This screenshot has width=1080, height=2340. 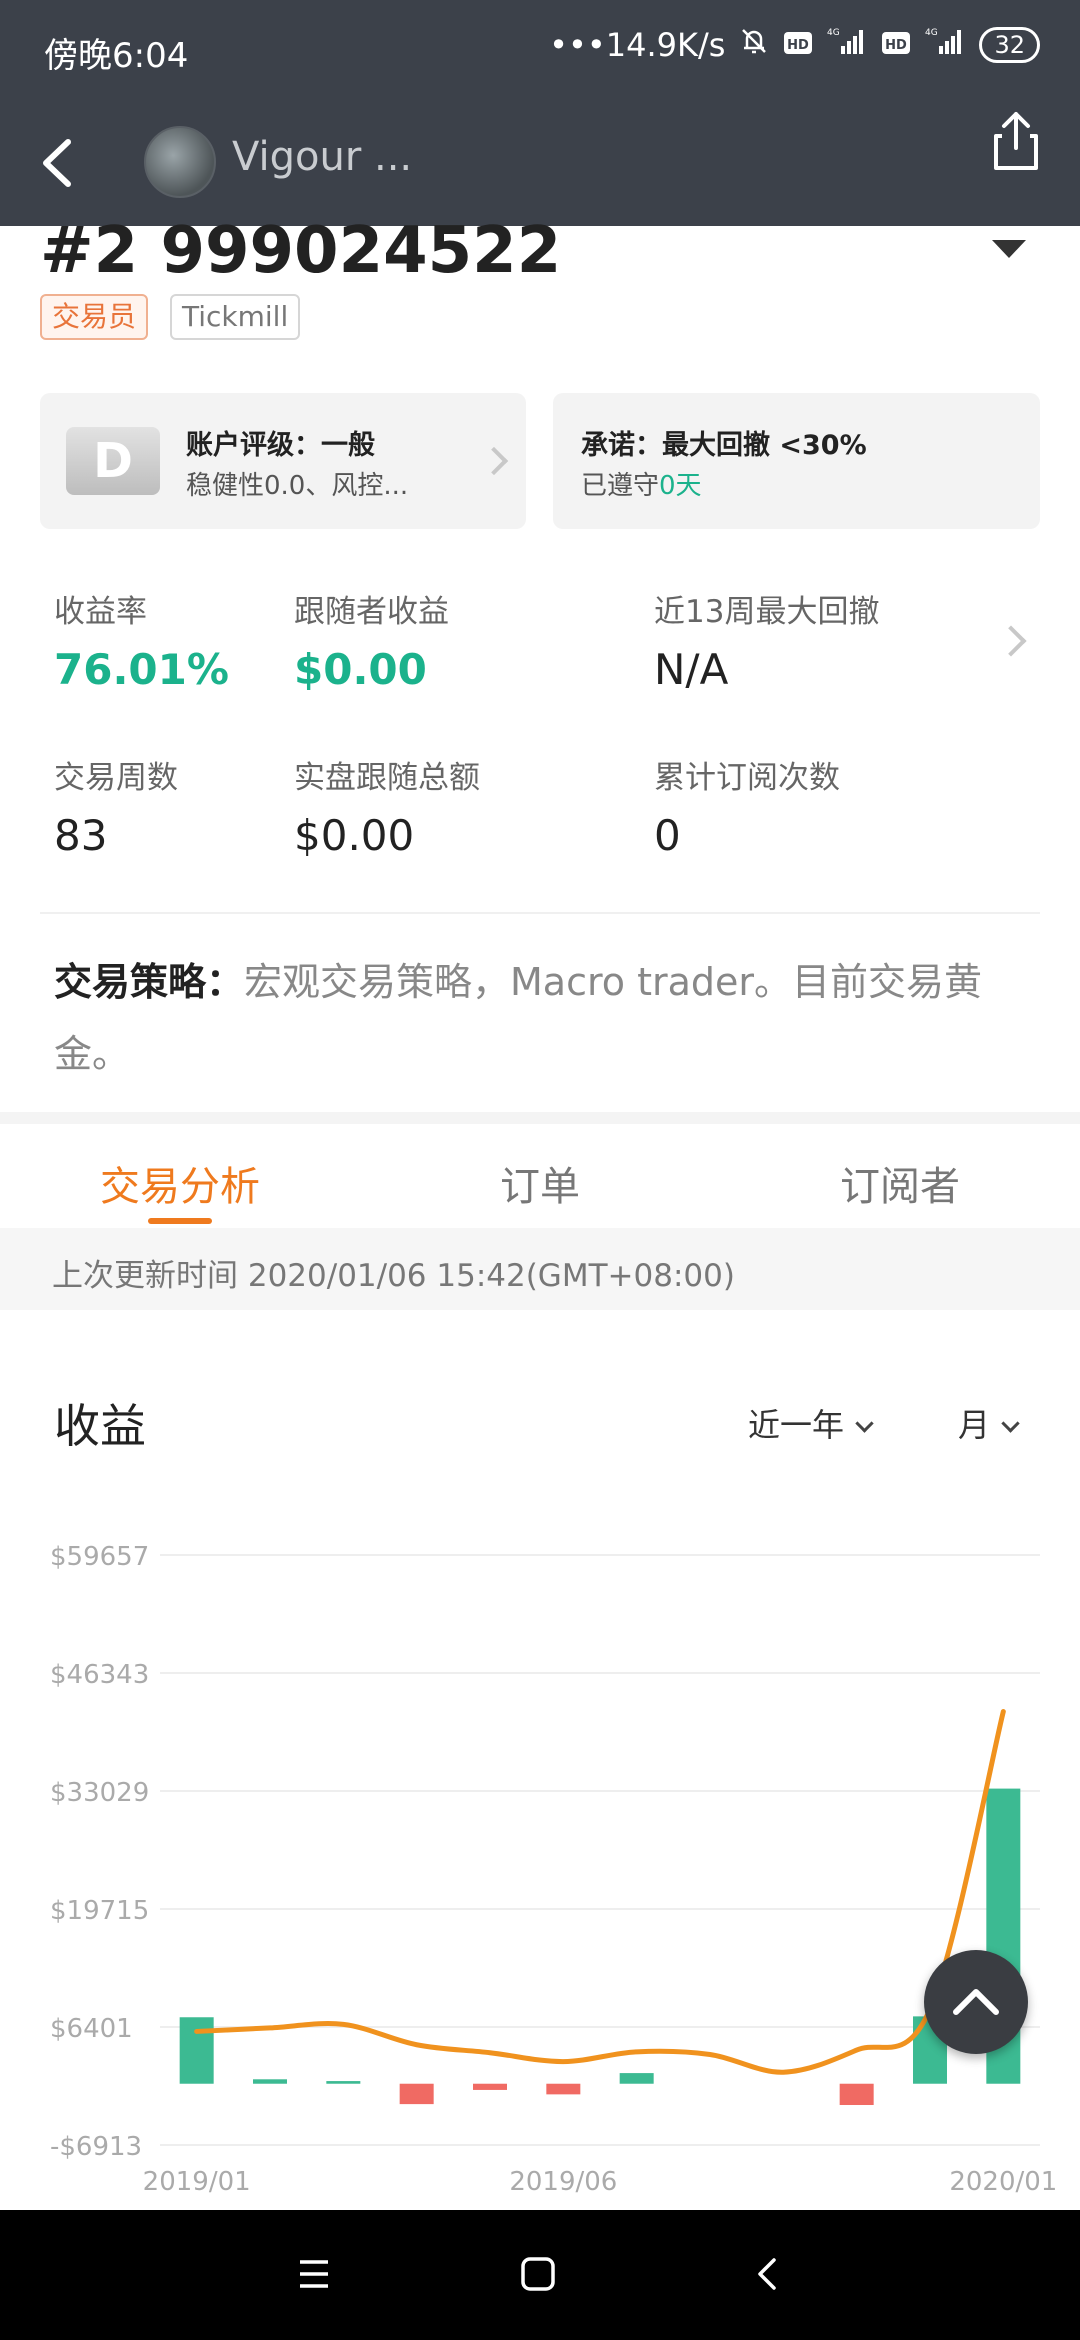 What do you see at coordinates (747, 778) in the screenshot?
I see `stat-label: 累计订阅次数` at bounding box center [747, 778].